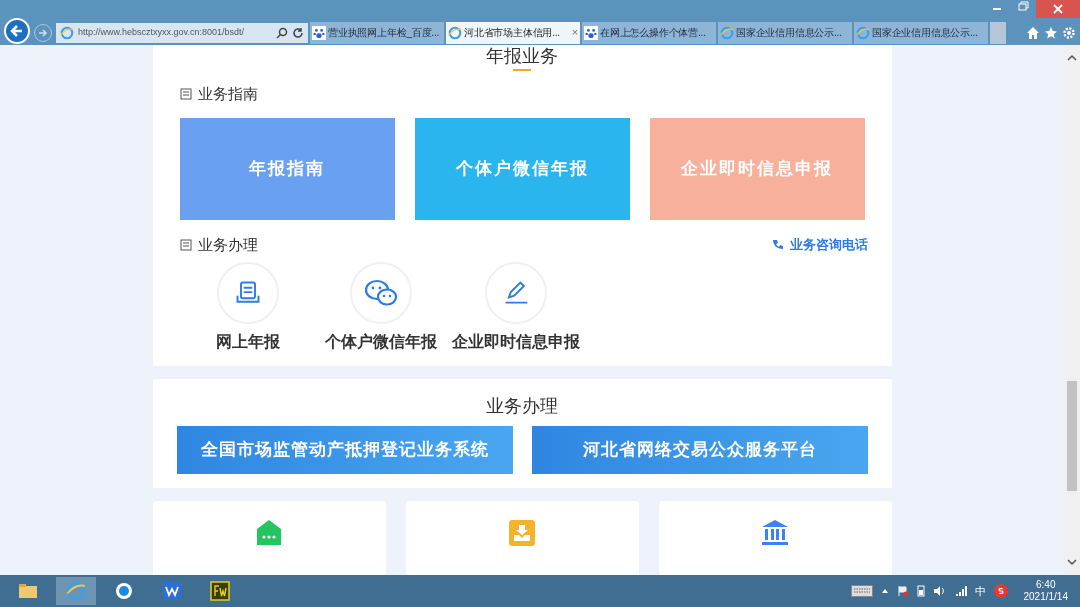 The image size is (1080, 607). I want to click on scrollbar-thumb, so click(1072, 436).